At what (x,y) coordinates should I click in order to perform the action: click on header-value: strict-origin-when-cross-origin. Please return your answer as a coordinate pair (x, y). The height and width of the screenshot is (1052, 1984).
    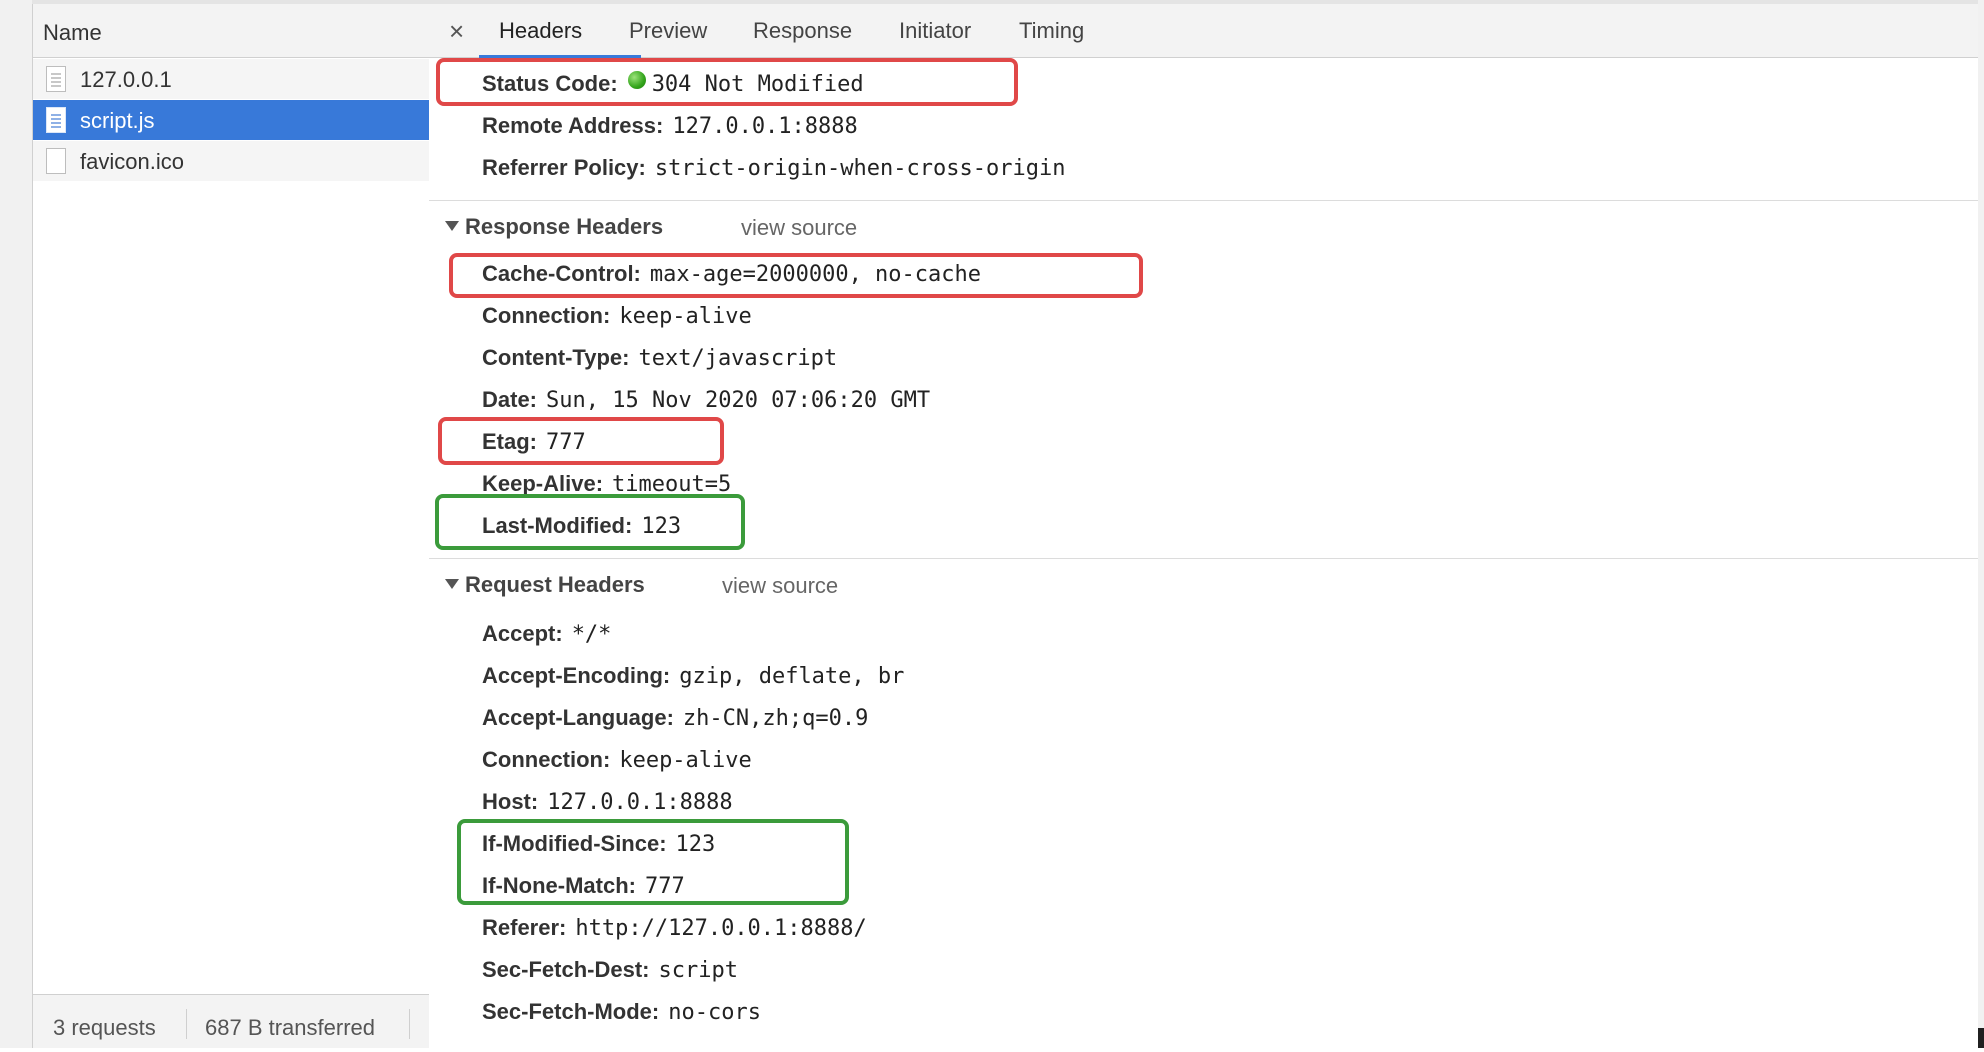
    Looking at the image, I should click on (860, 168).